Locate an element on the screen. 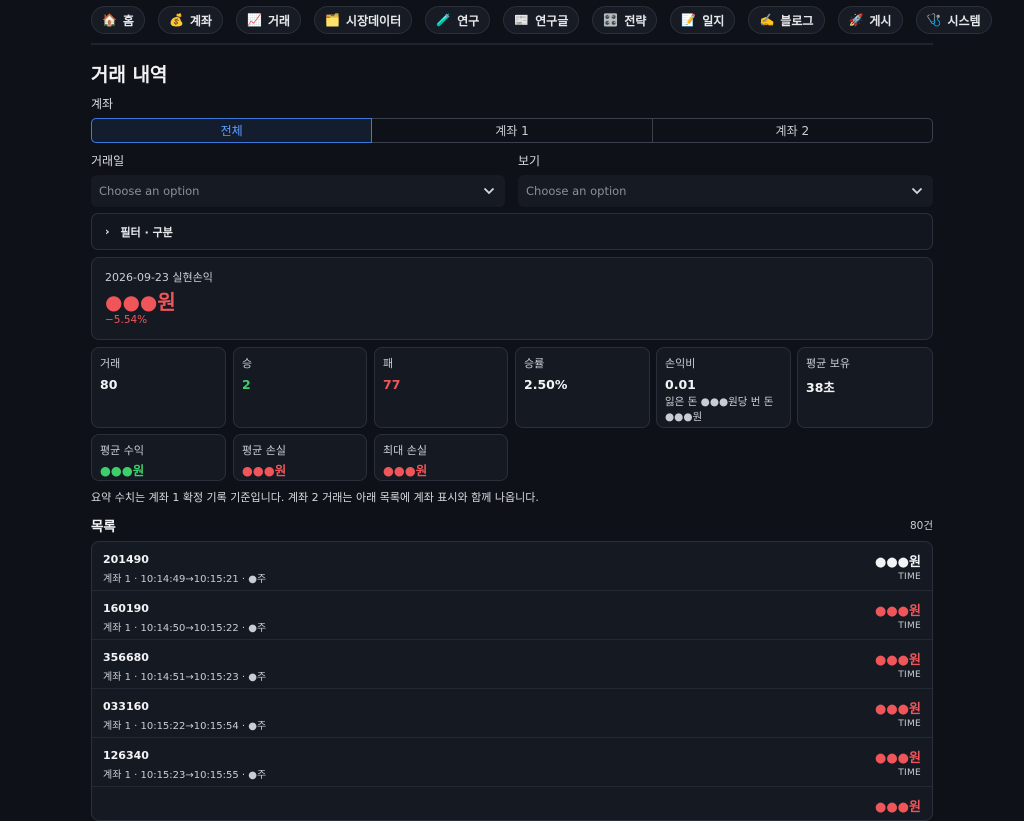 This screenshot has height=821, width=1024. nav-market-data: 🗂️ 시장데이터 is located at coordinates (363, 20).